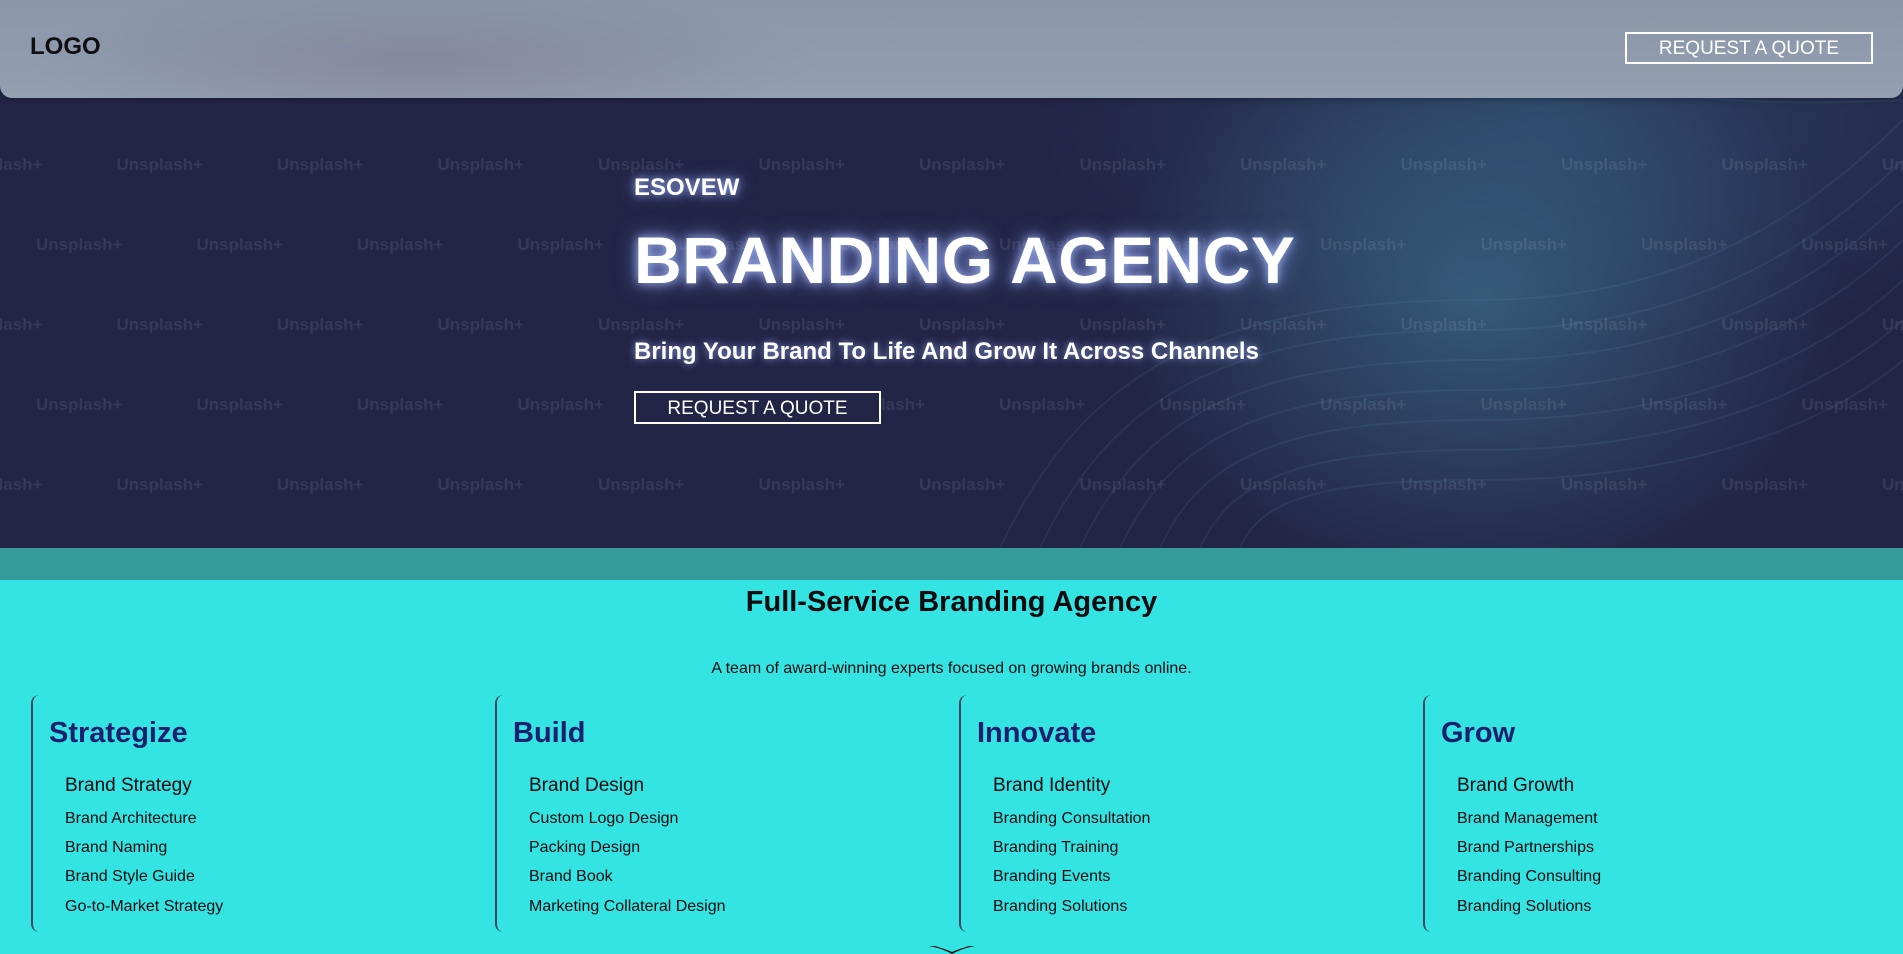 The image size is (1903, 954). What do you see at coordinates (1525, 847) in the screenshot?
I see `list-item: Brand Partnerships` at bounding box center [1525, 847].